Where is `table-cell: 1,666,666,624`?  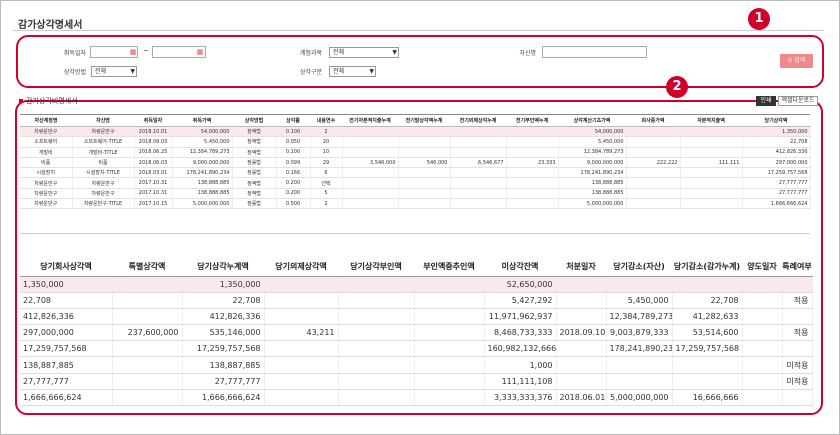
table-cell: 1,666,666,624 is located at coordinates (66, 398).